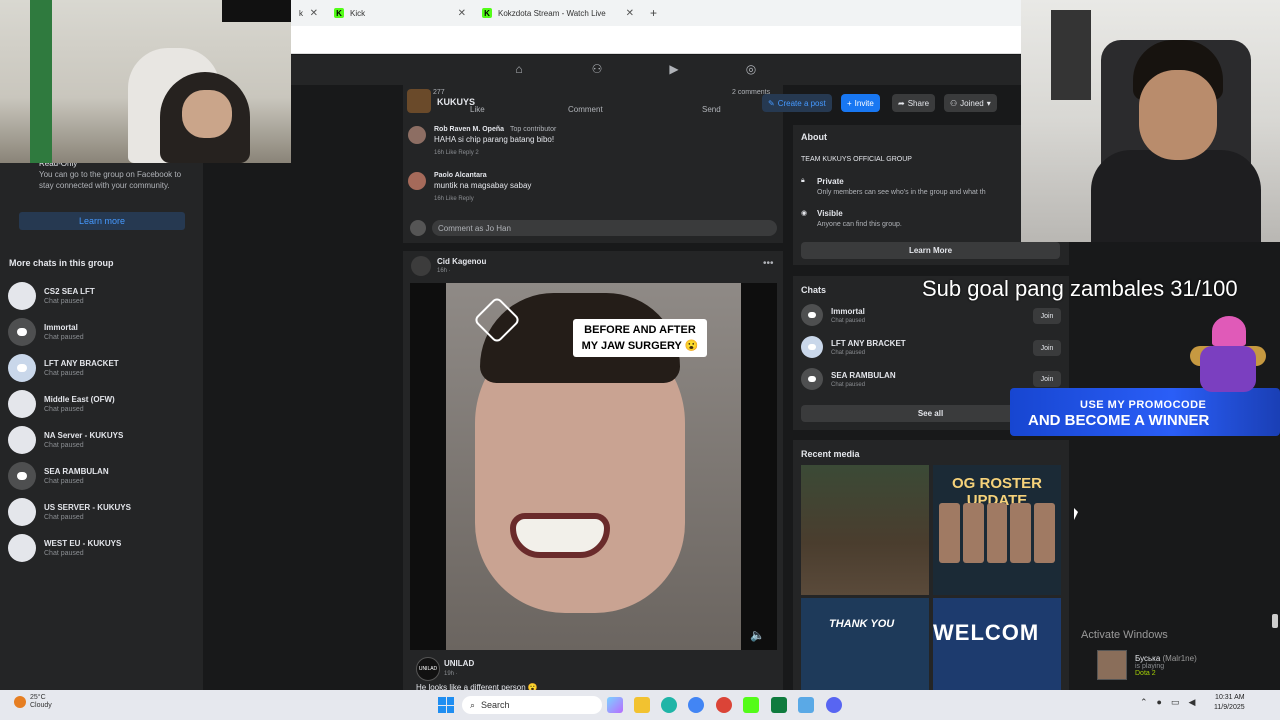 The height and width of the screenshot is (720, 1280). I want to click on shared-author: UNILAD, so click(459, 663).